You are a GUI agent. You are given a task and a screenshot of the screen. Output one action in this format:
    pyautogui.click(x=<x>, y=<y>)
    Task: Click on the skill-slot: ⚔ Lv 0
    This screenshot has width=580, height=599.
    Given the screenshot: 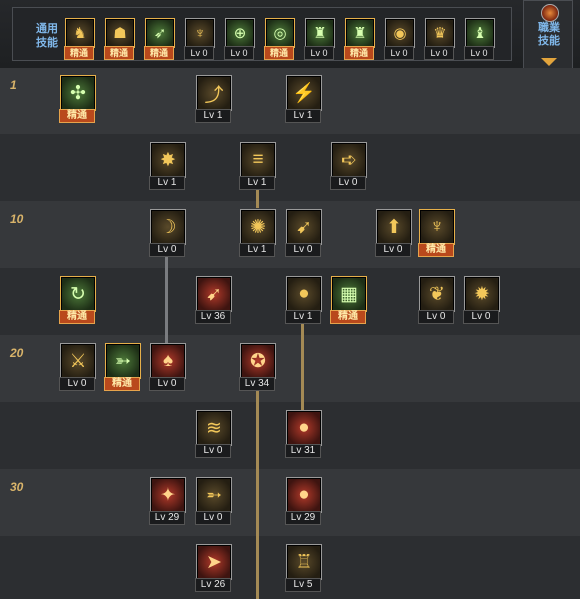 What is the action you would take?
    pyautogui.click(x=77, y=367)
    